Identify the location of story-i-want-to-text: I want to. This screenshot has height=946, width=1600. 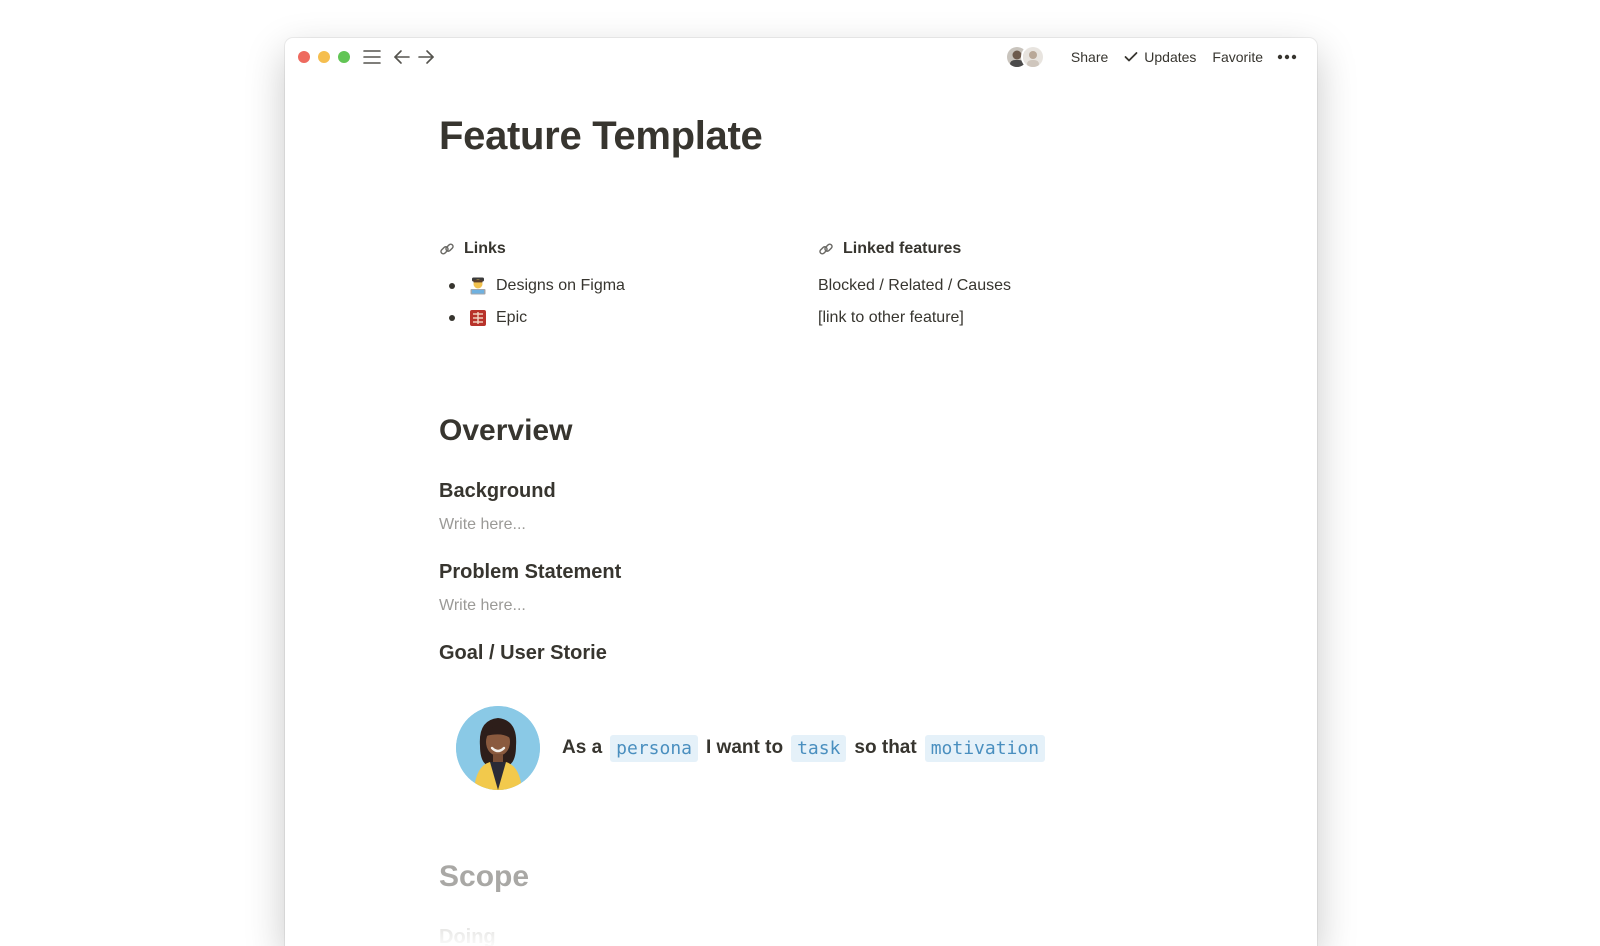
(745, 747).